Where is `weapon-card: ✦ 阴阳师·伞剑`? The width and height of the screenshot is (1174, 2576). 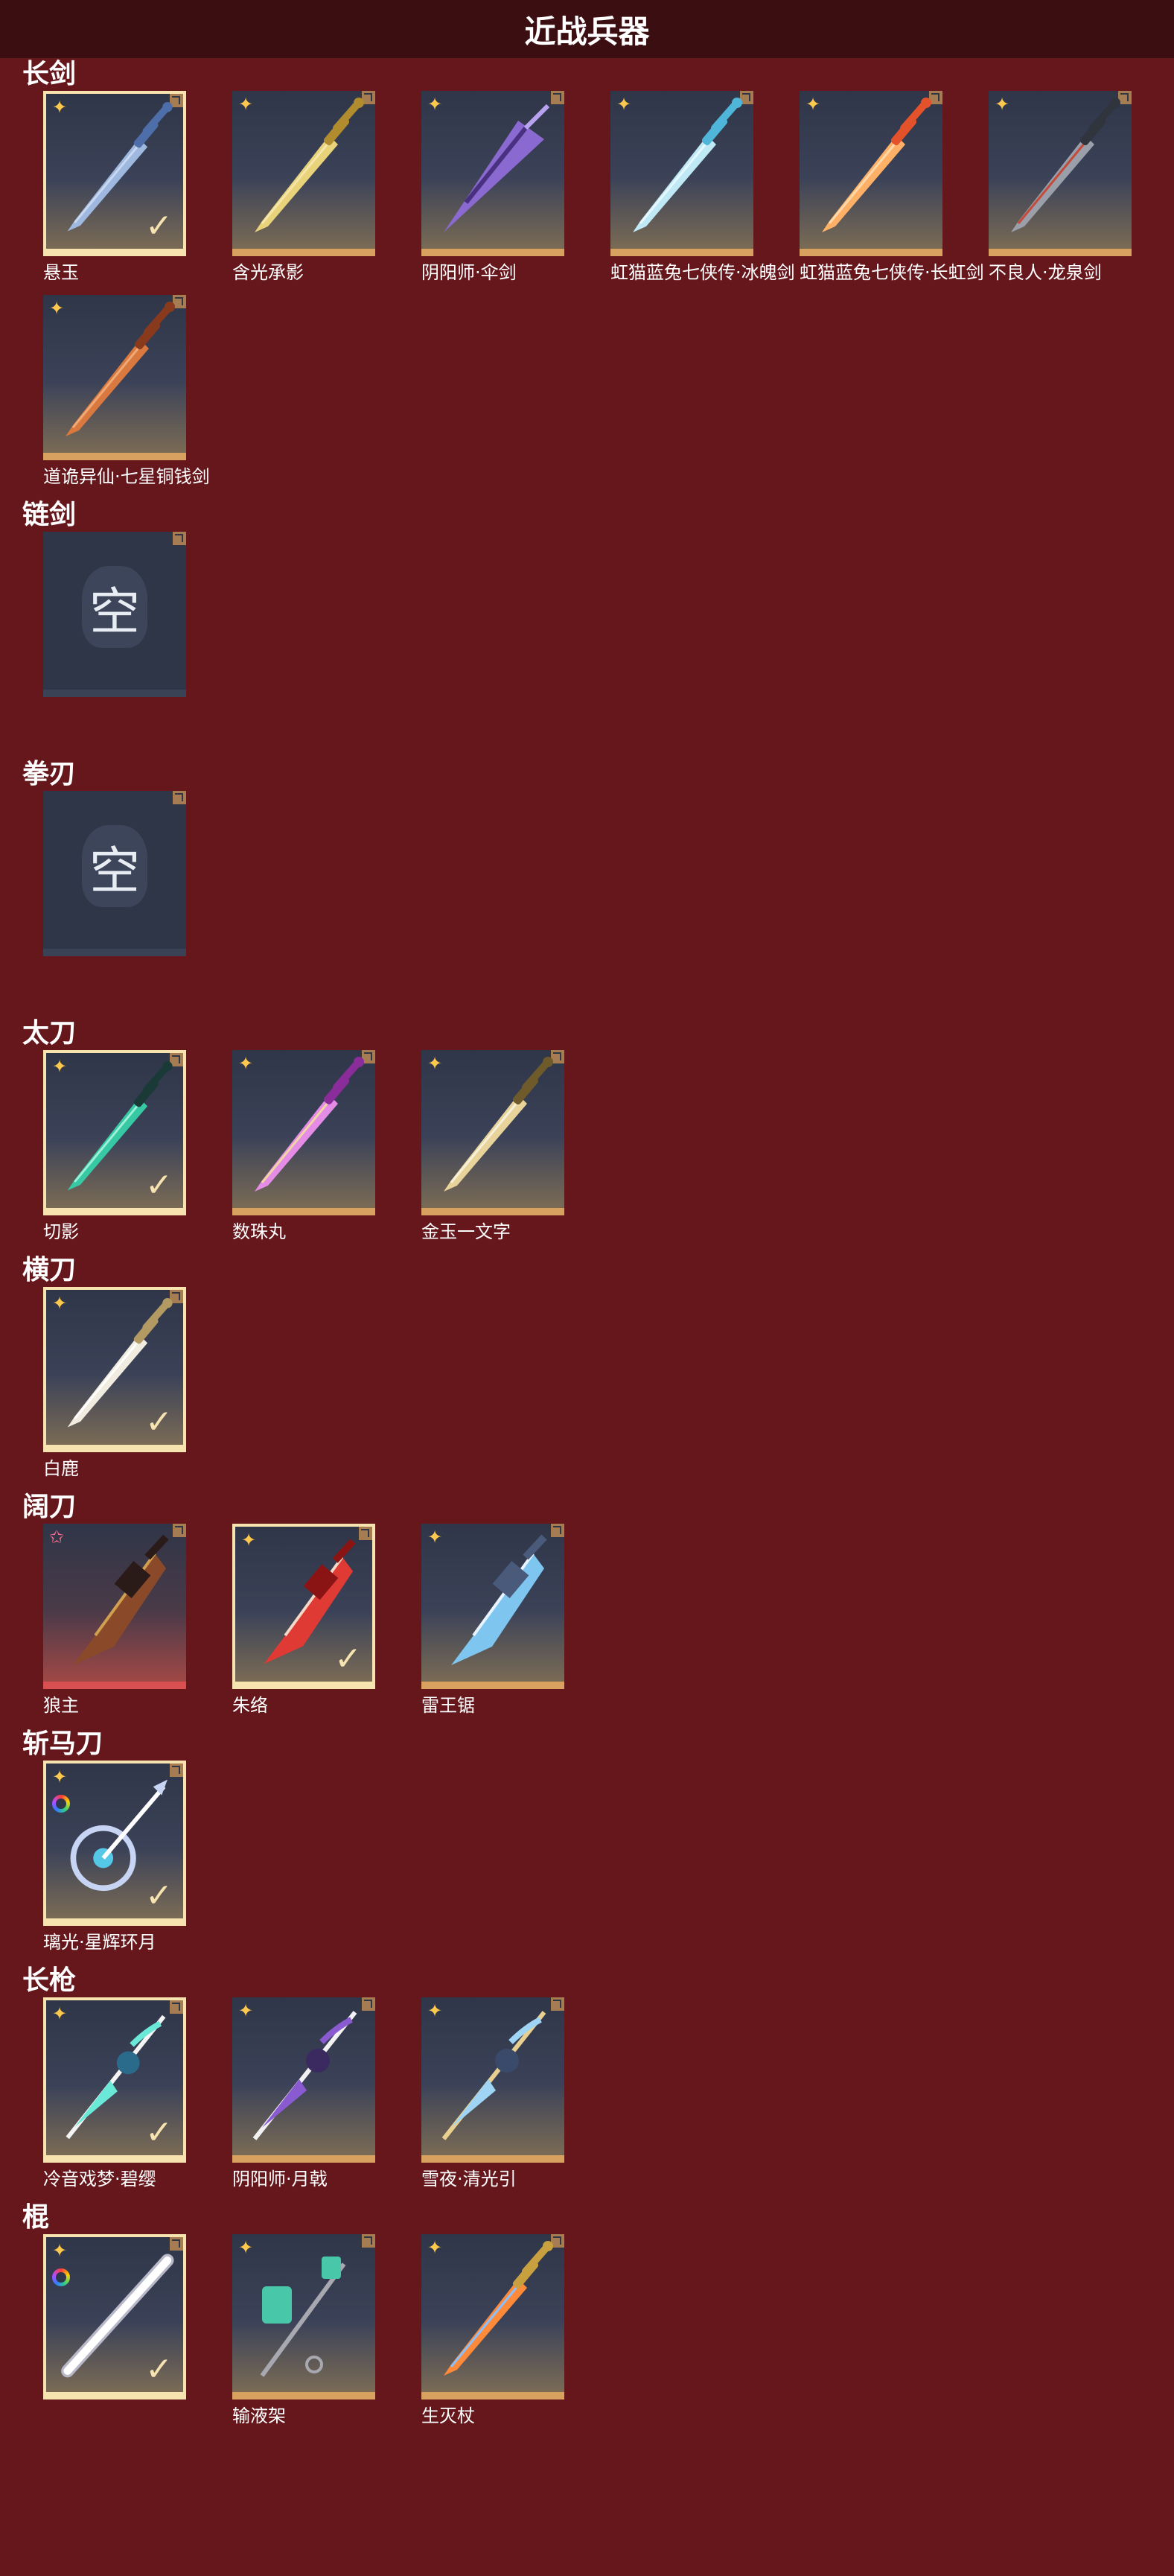
weapon-card: ✦ 阴阳师·伞剑 is located at coordinates (493, 187).